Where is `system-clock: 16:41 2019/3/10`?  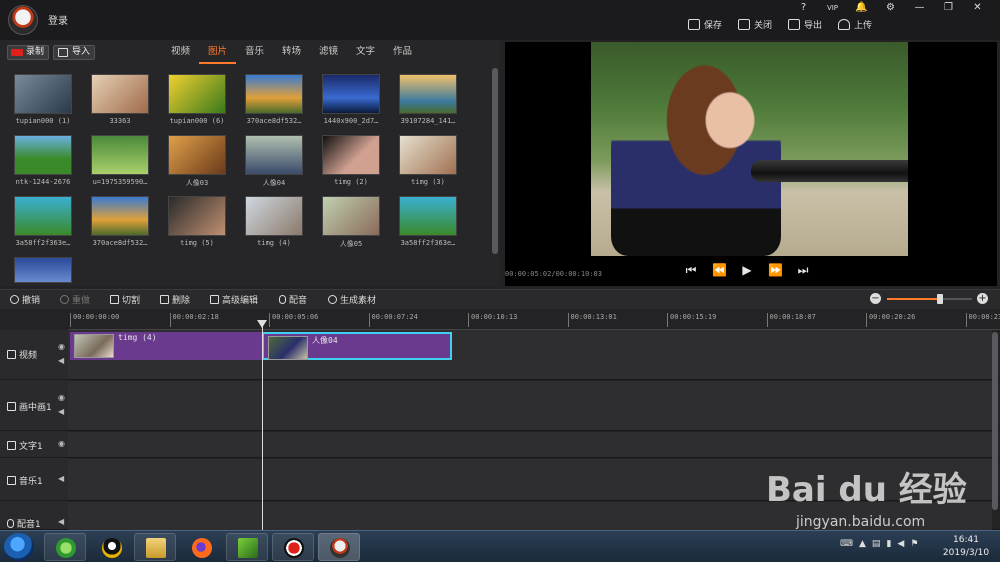 system-clock: 16:41 2019/3/10 is located at coordinates (966, 547).